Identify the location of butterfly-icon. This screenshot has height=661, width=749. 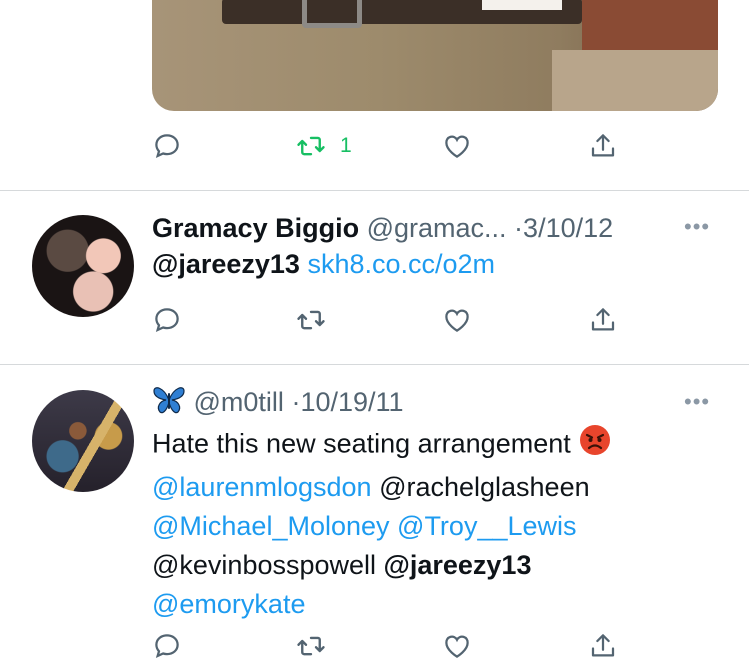
(169, 404).